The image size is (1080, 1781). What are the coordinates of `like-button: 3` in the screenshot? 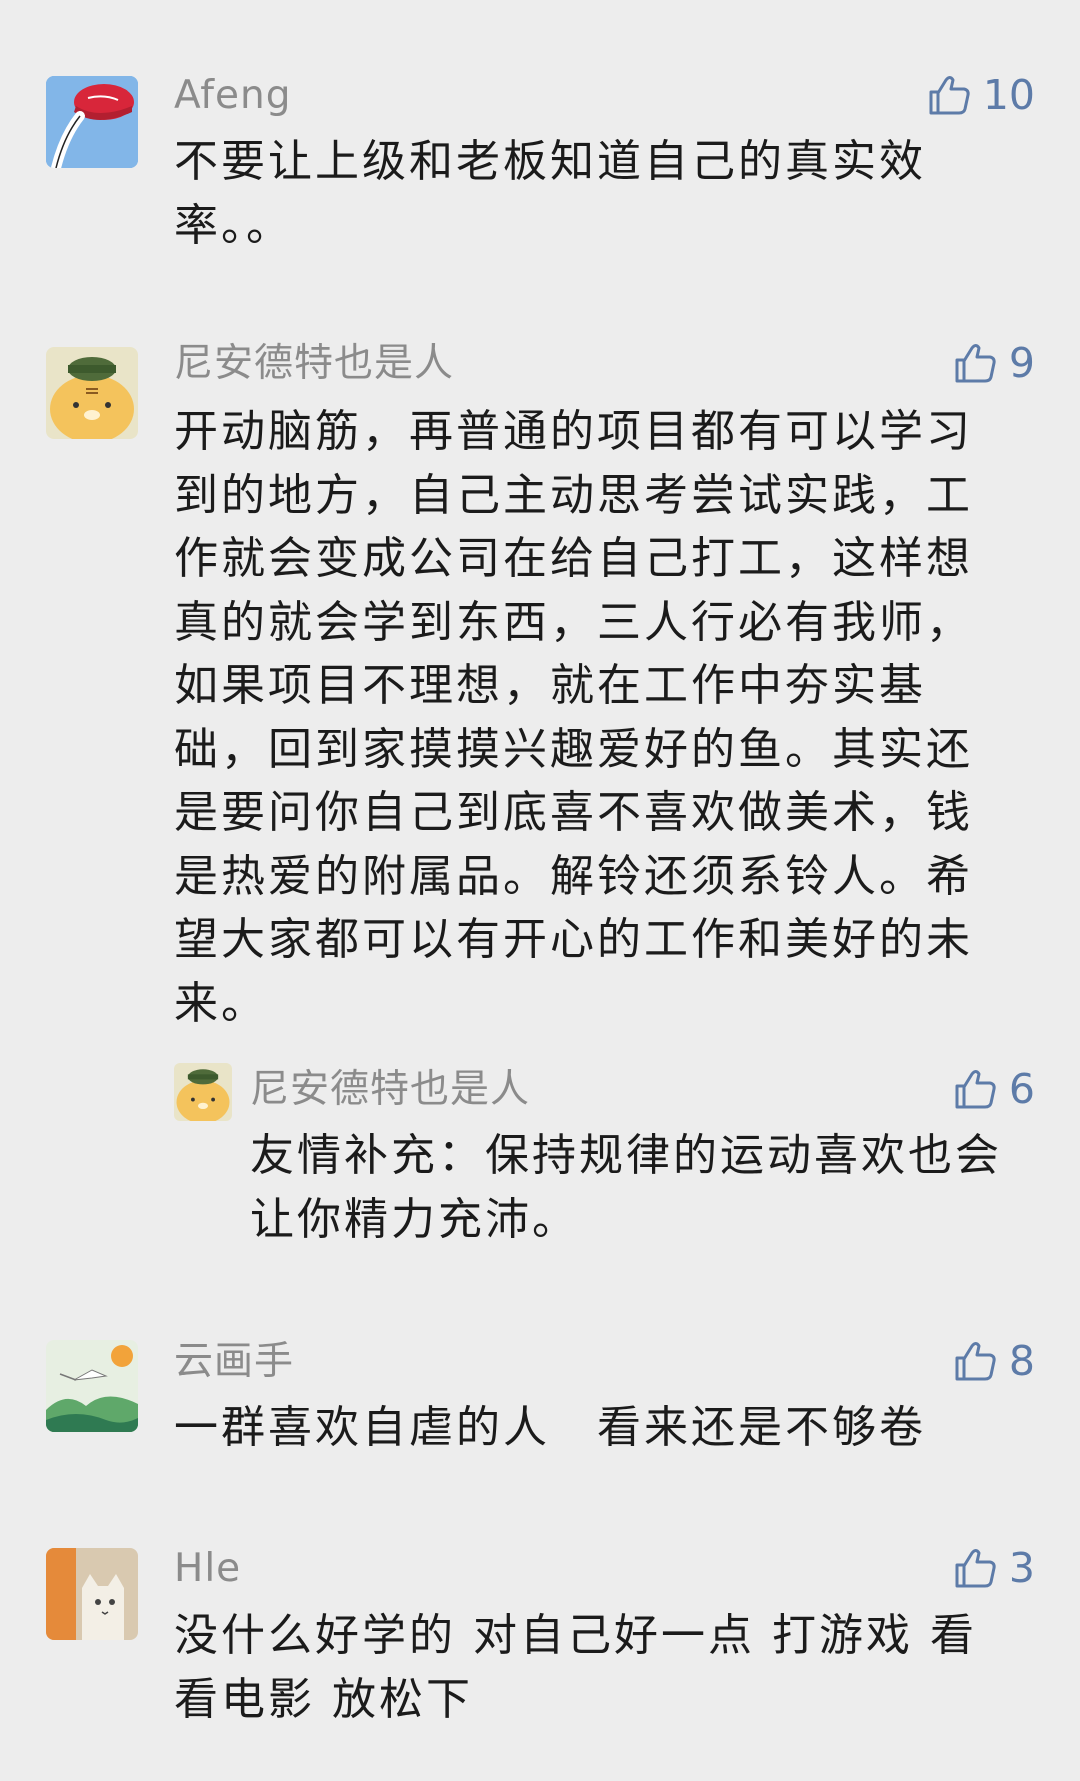 It's located at (967, 1568).